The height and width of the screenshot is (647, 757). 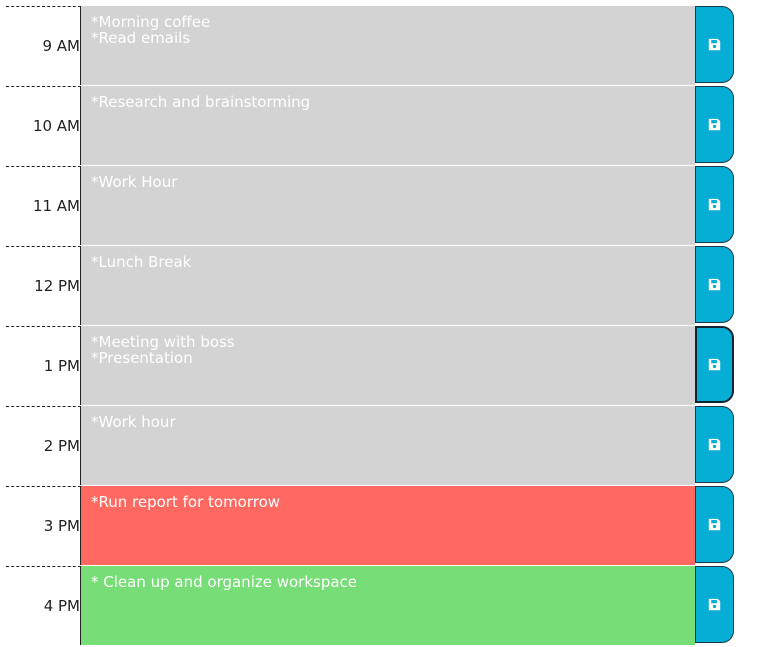 I want to click on time-block: 2 PM *Work hour, so click(x=378, y=446).